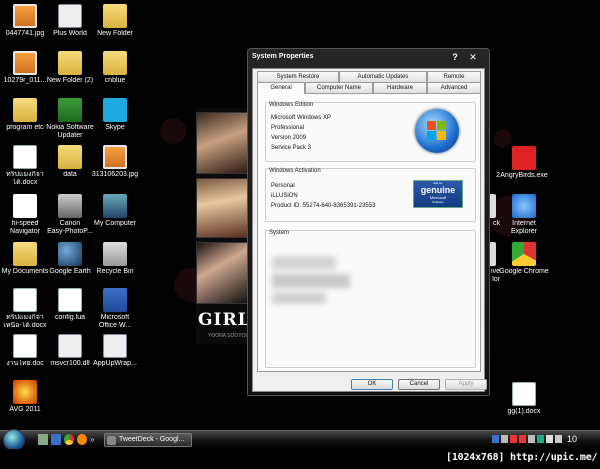 The height and width of the screenshot is (469, 600). I want to click on desktop-icon: New Folder, so click(115, 21).